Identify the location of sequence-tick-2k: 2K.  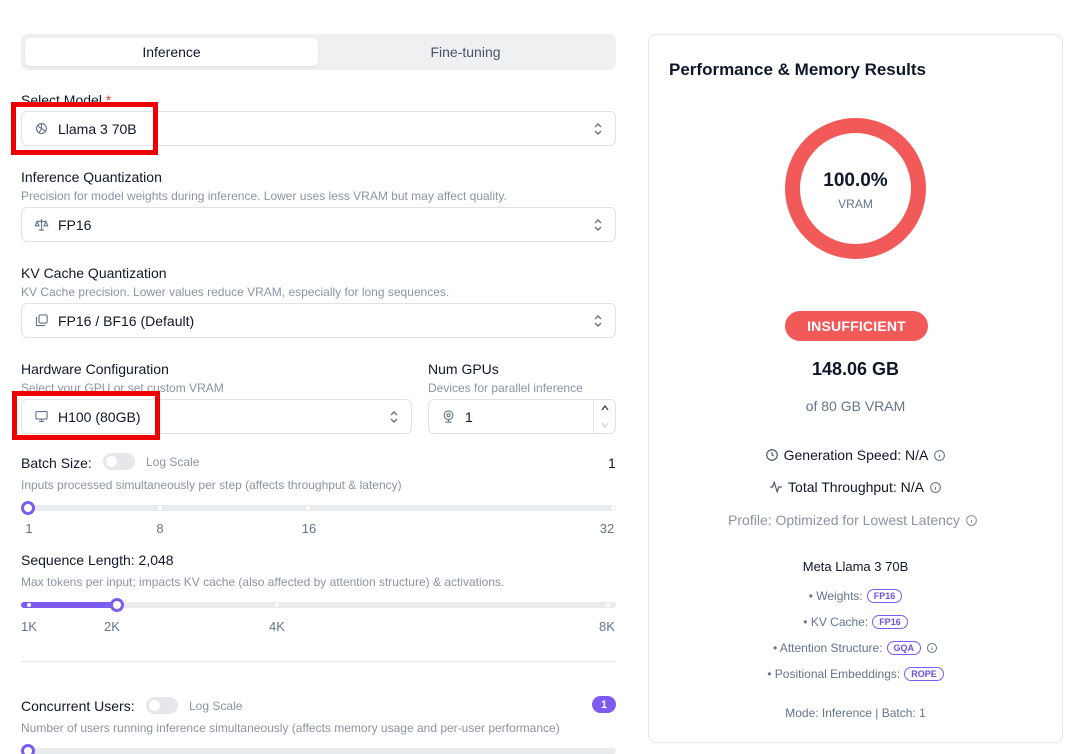
(112, 626).